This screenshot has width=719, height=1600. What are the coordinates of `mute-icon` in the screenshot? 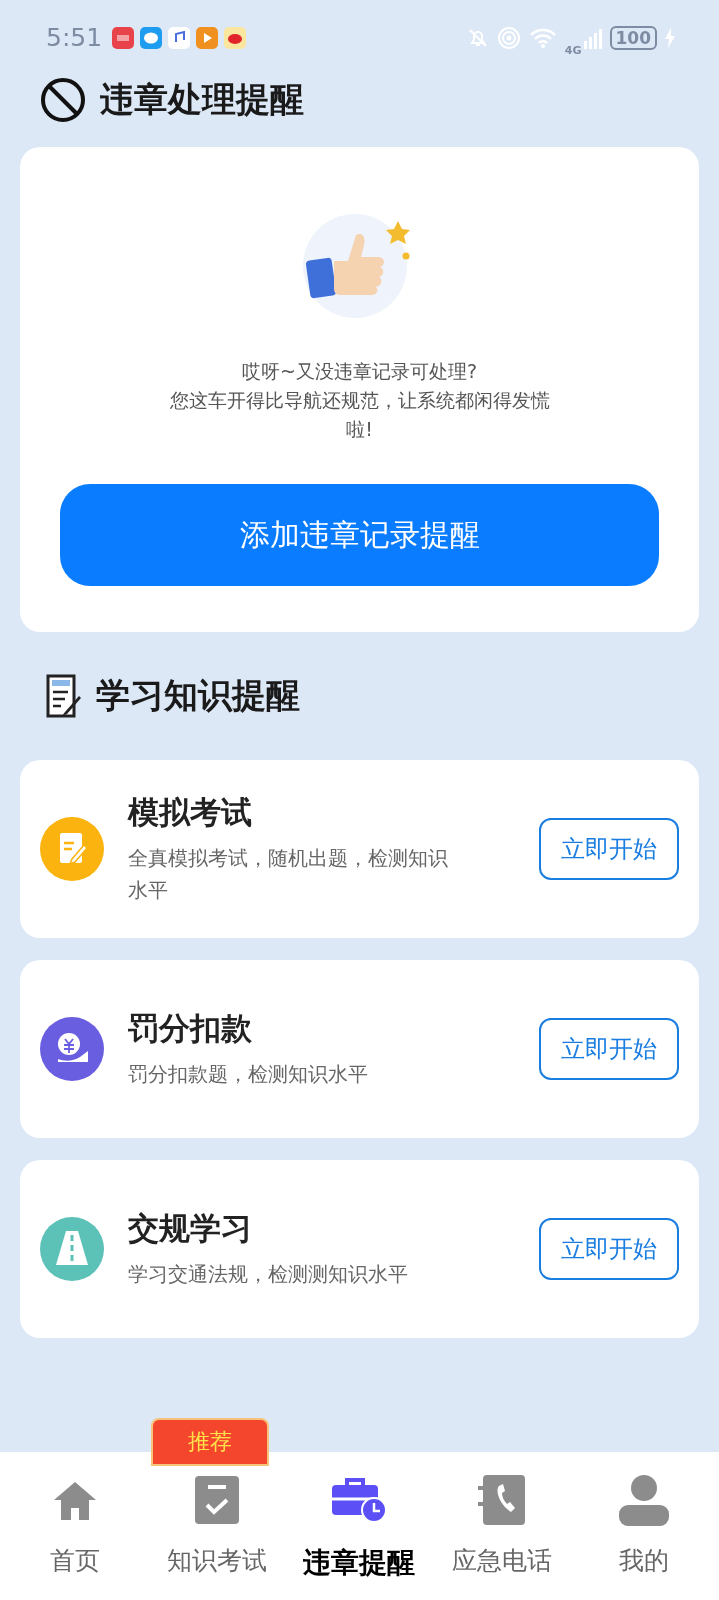 It's located at (477, 37).